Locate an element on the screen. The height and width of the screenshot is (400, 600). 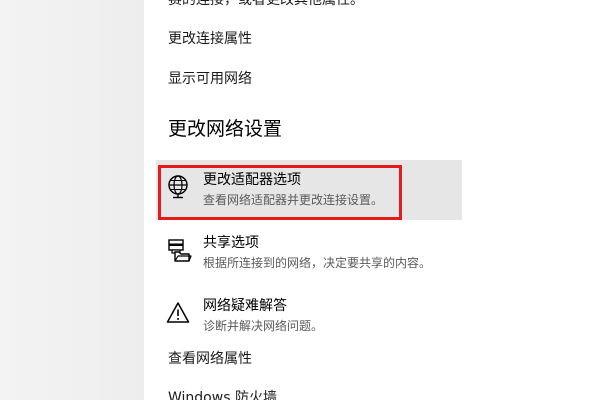
warning-triangle-icon is located at coordinates (179, 313).